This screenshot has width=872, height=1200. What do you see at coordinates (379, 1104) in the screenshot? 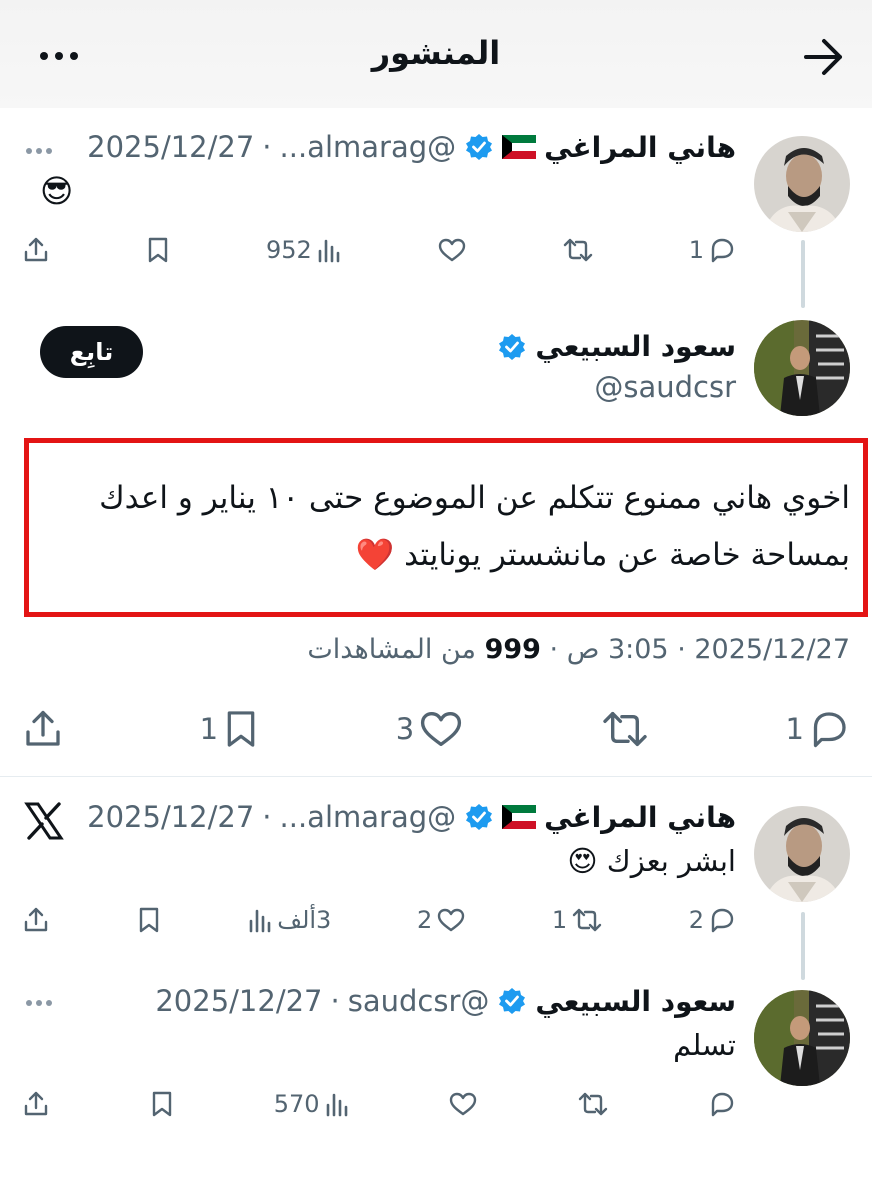
I see `tweet-actions: 570` at bounding box center [379, 1104].